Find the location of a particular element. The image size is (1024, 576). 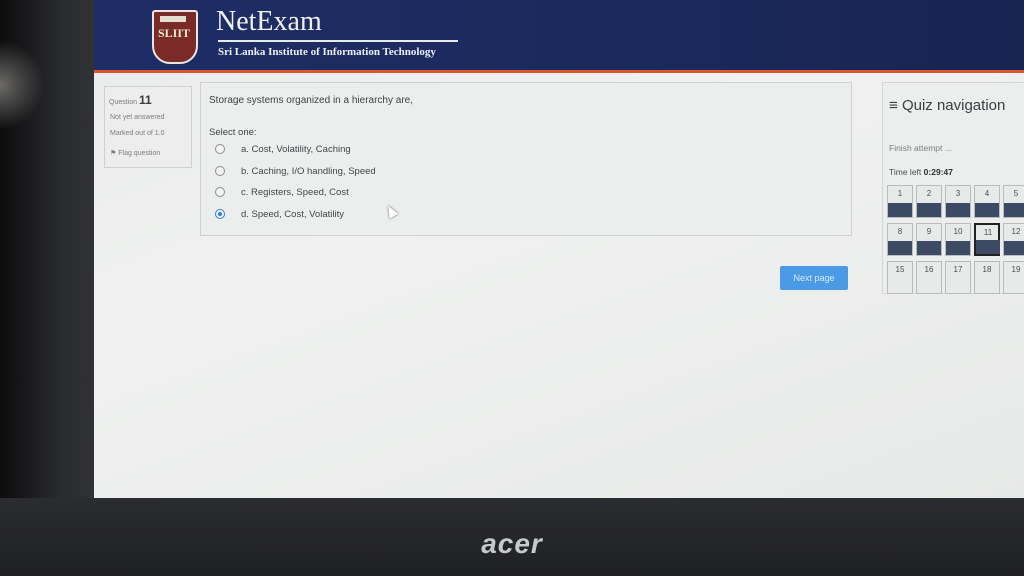

quiz-nav-question-11: 11 is located at coordinates (987, 239).